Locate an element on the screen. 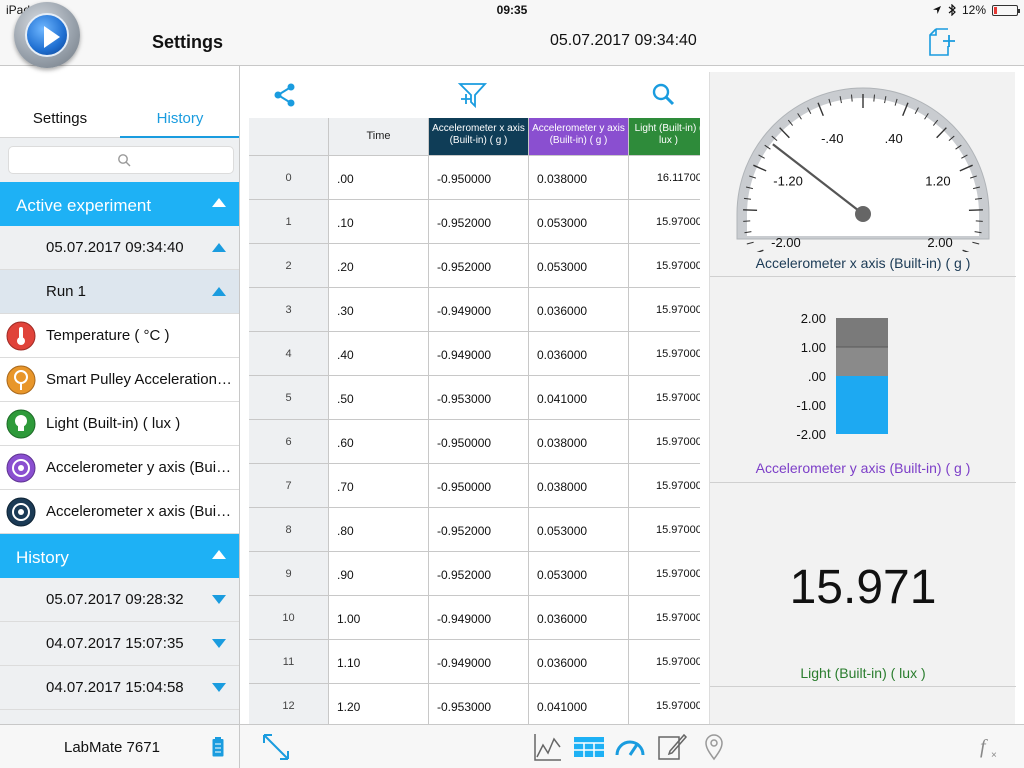 The height and width of the screenshot is (768, 1024). search-icon is located at coordinates (663, 95).